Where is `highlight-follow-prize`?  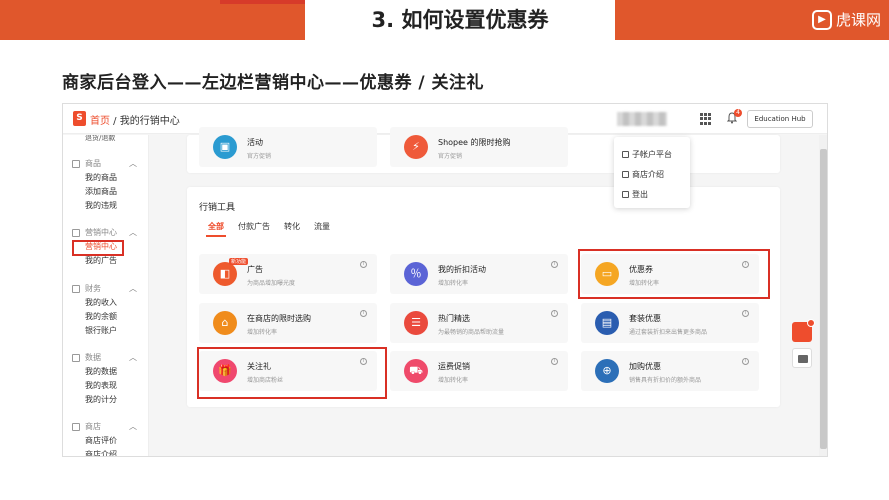 highlight-follow-prize is located at coordinates (292, 373).